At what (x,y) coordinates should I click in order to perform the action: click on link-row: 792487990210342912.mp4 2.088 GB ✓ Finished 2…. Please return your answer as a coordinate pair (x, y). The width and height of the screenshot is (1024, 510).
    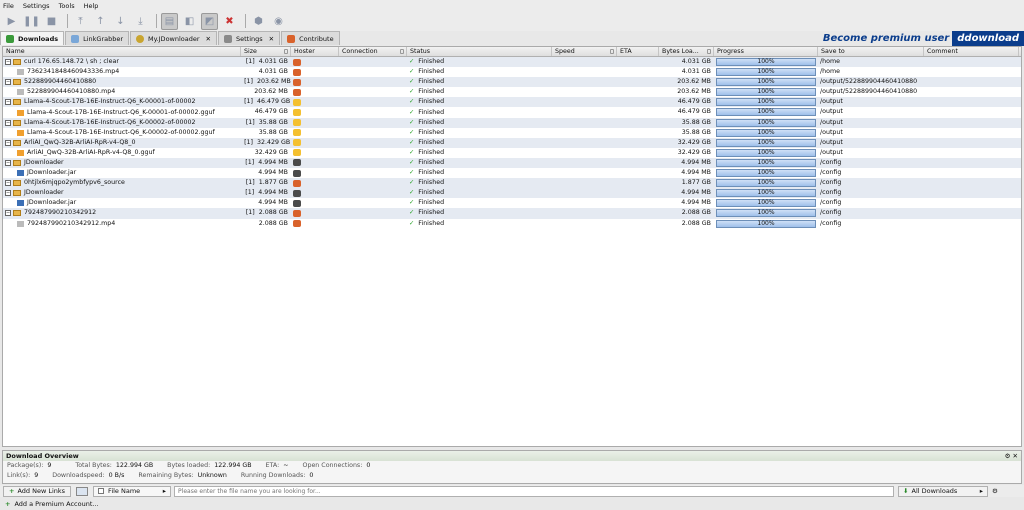
    Looking at the image, I should click on (512, 223).